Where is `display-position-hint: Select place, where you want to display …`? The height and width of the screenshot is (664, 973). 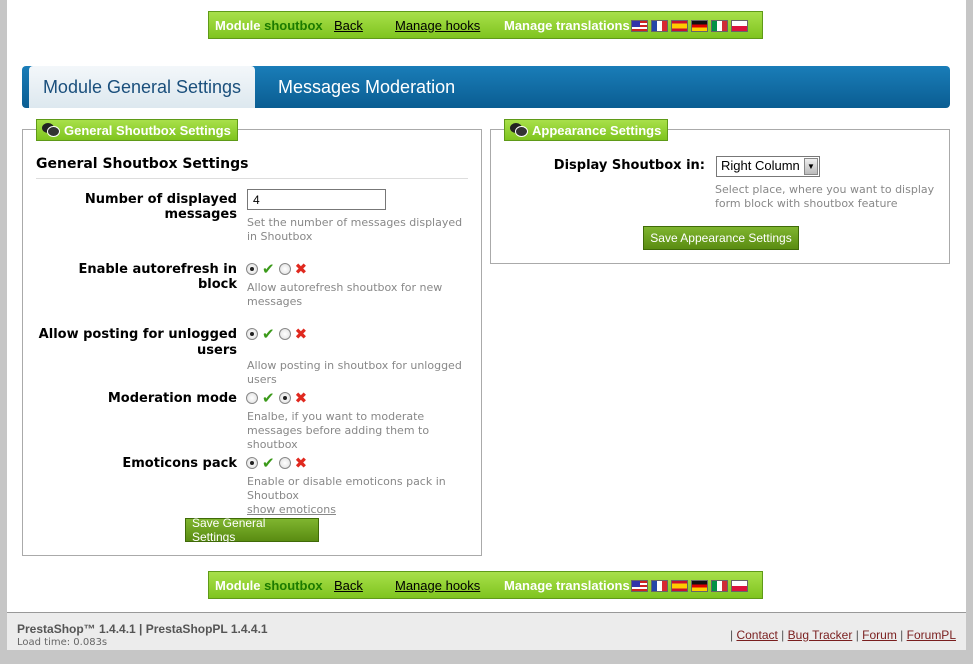
display-position-hint: Select place, where you want to display … is located at coordinates (825, 196).